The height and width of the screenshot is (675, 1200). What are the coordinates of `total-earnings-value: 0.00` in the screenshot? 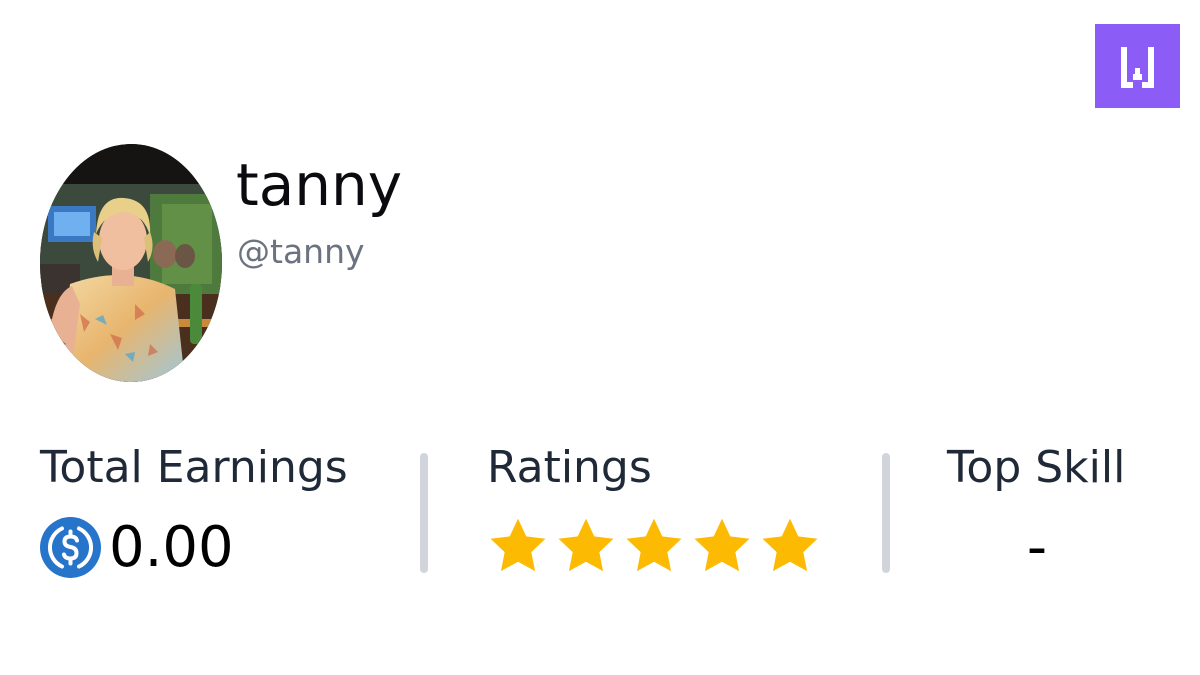 It's located at (171, 547).